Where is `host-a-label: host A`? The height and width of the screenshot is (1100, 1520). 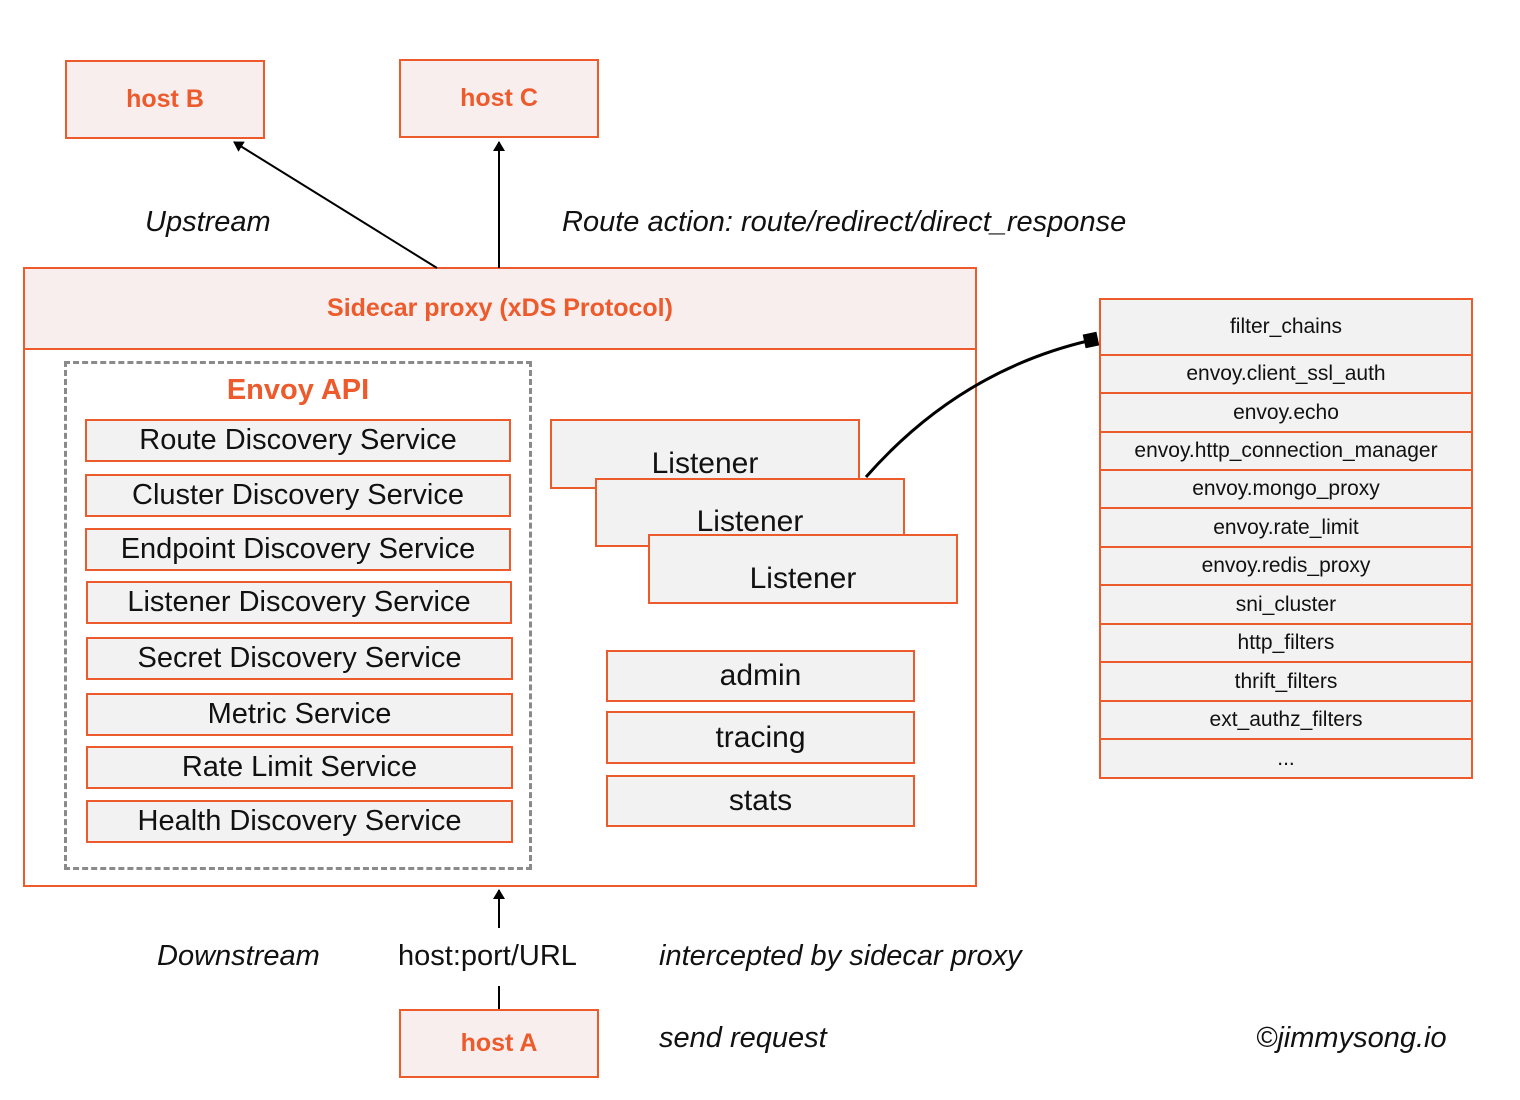
host-a-label: host A is located at coordinates (499, 1043).